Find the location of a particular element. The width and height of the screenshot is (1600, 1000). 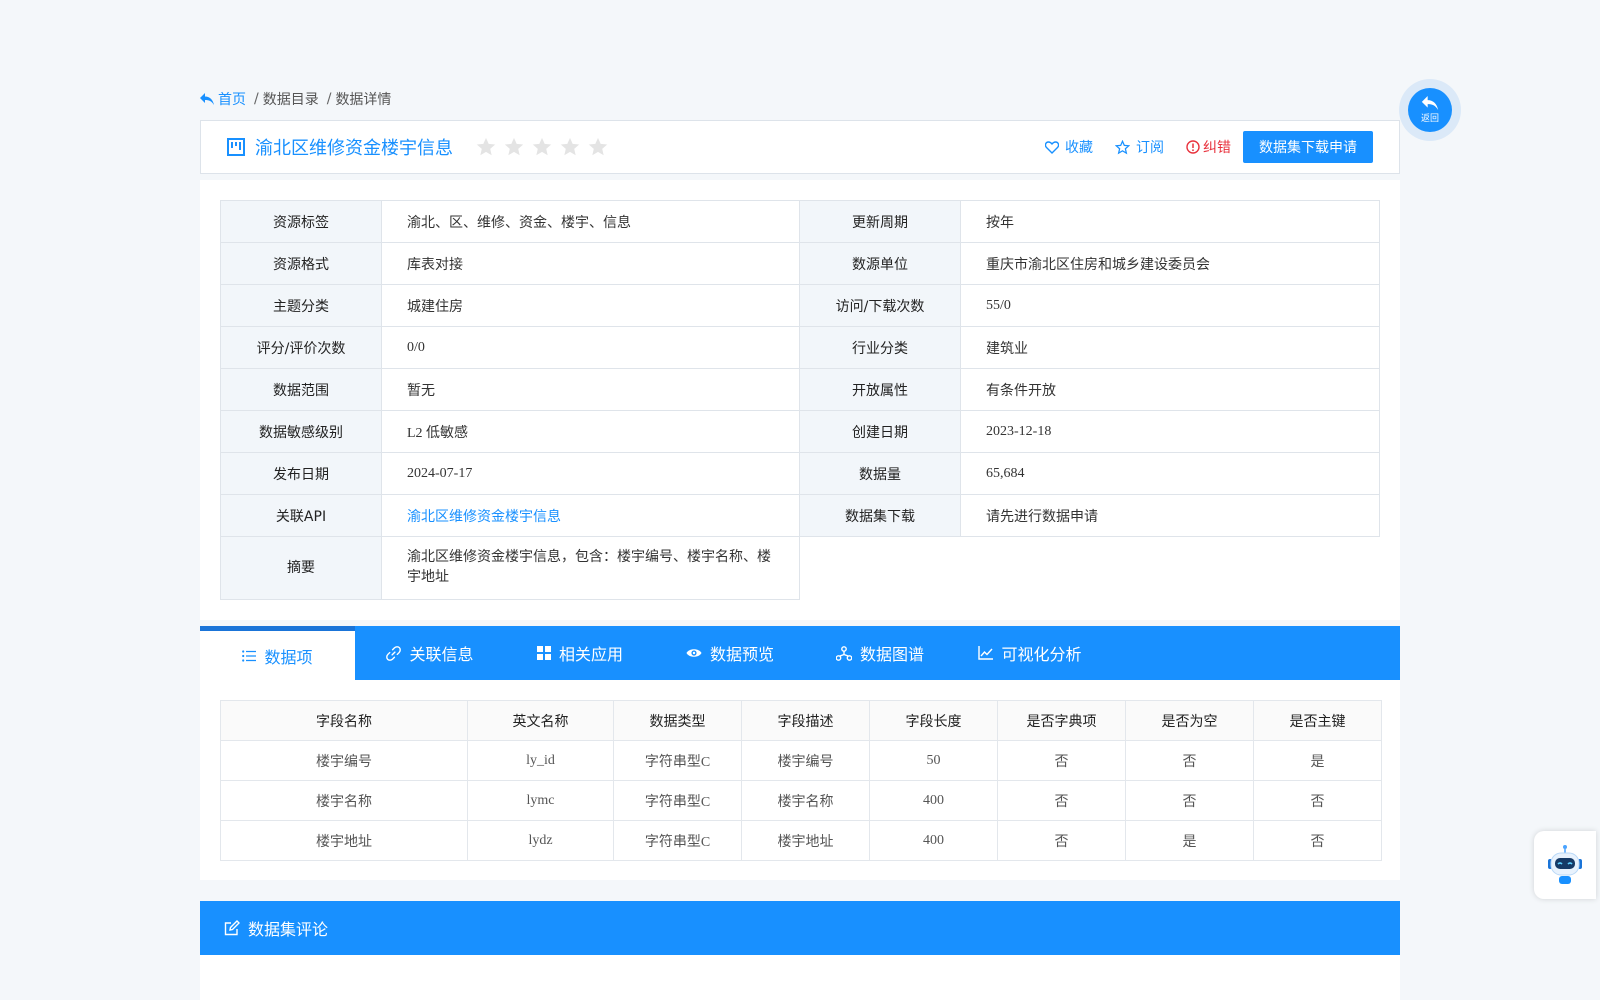

info-row: 资源标签 渝北、区、维修、资金、楼宇、信息 更新周期 按年 is located at coordinates (800, 221).